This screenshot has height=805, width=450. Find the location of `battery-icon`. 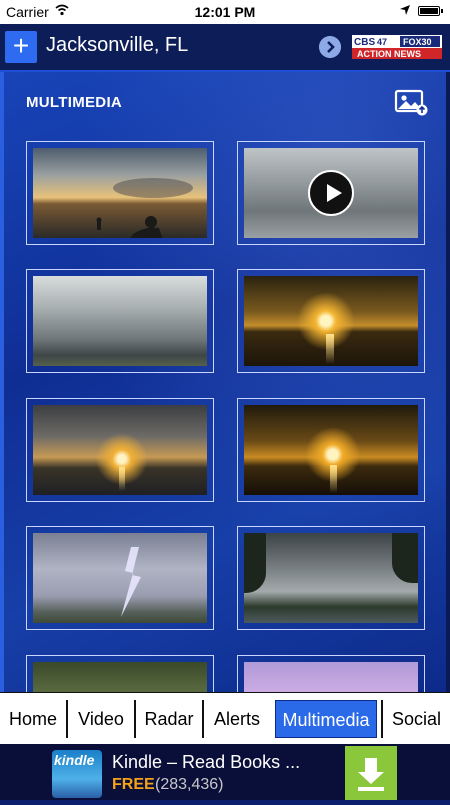

battery-icon is located at coordinates (430, 11).